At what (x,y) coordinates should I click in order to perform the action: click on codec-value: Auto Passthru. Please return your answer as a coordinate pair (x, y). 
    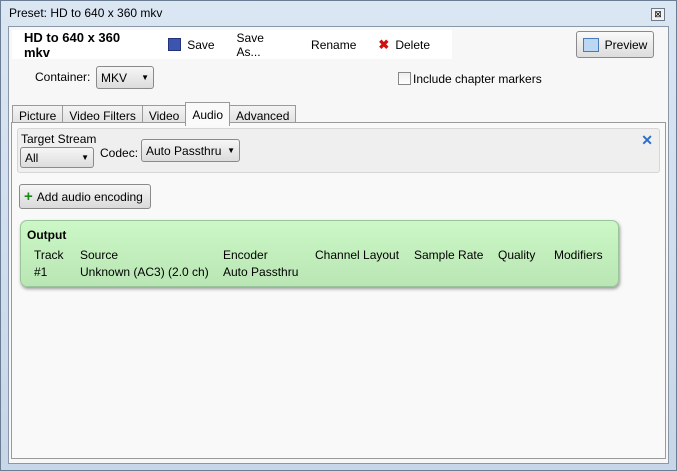
    Looking at the image, I should click on (184, 150).